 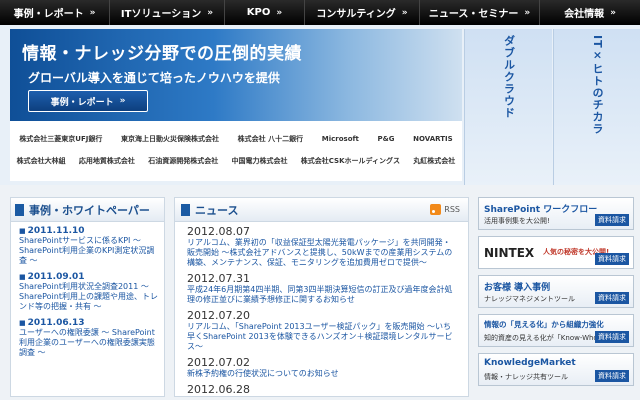 What do you see at coordinates (56, 323) in the screenshot?
I see `case-date: 2011.06.13` at bounding box center [56, 323].